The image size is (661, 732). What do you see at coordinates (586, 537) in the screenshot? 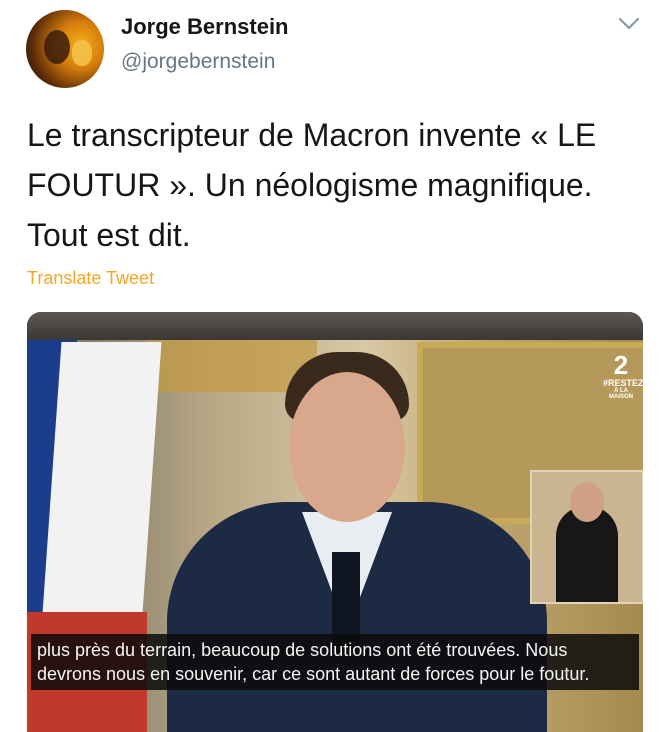
I see `sign-language-inset` at bounding box center [586, 537].